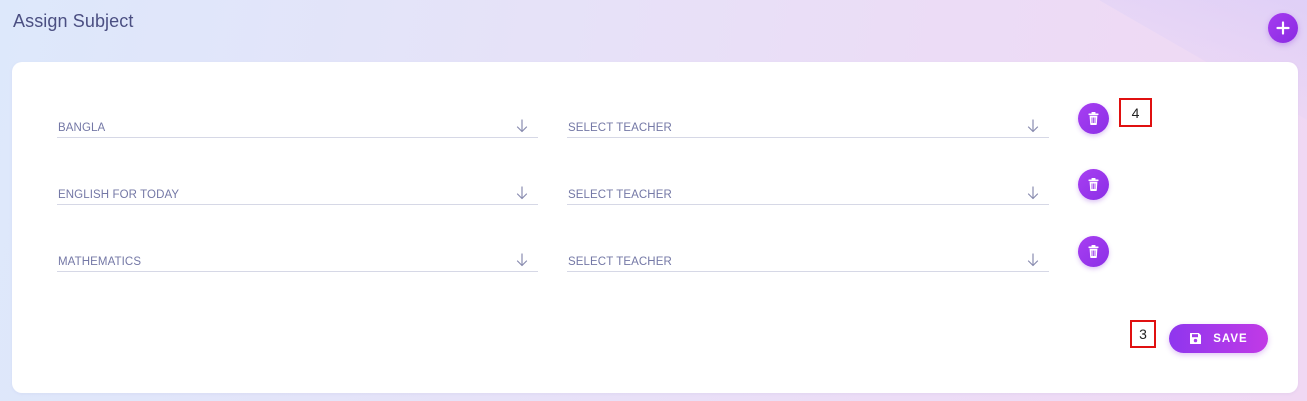  Describe the element at coordinates (1230, 338) in the screenshot. I see `save-button-label: SAVE` at that location.